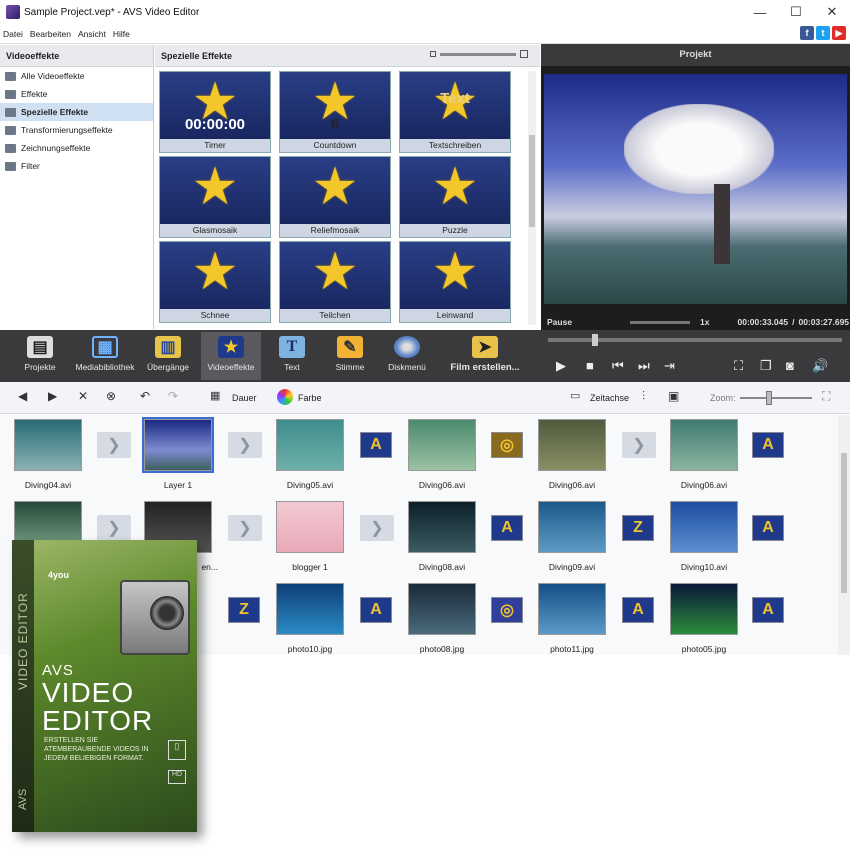  I want to click on effect-schnee: ★ Schnee, so click(215, 282).